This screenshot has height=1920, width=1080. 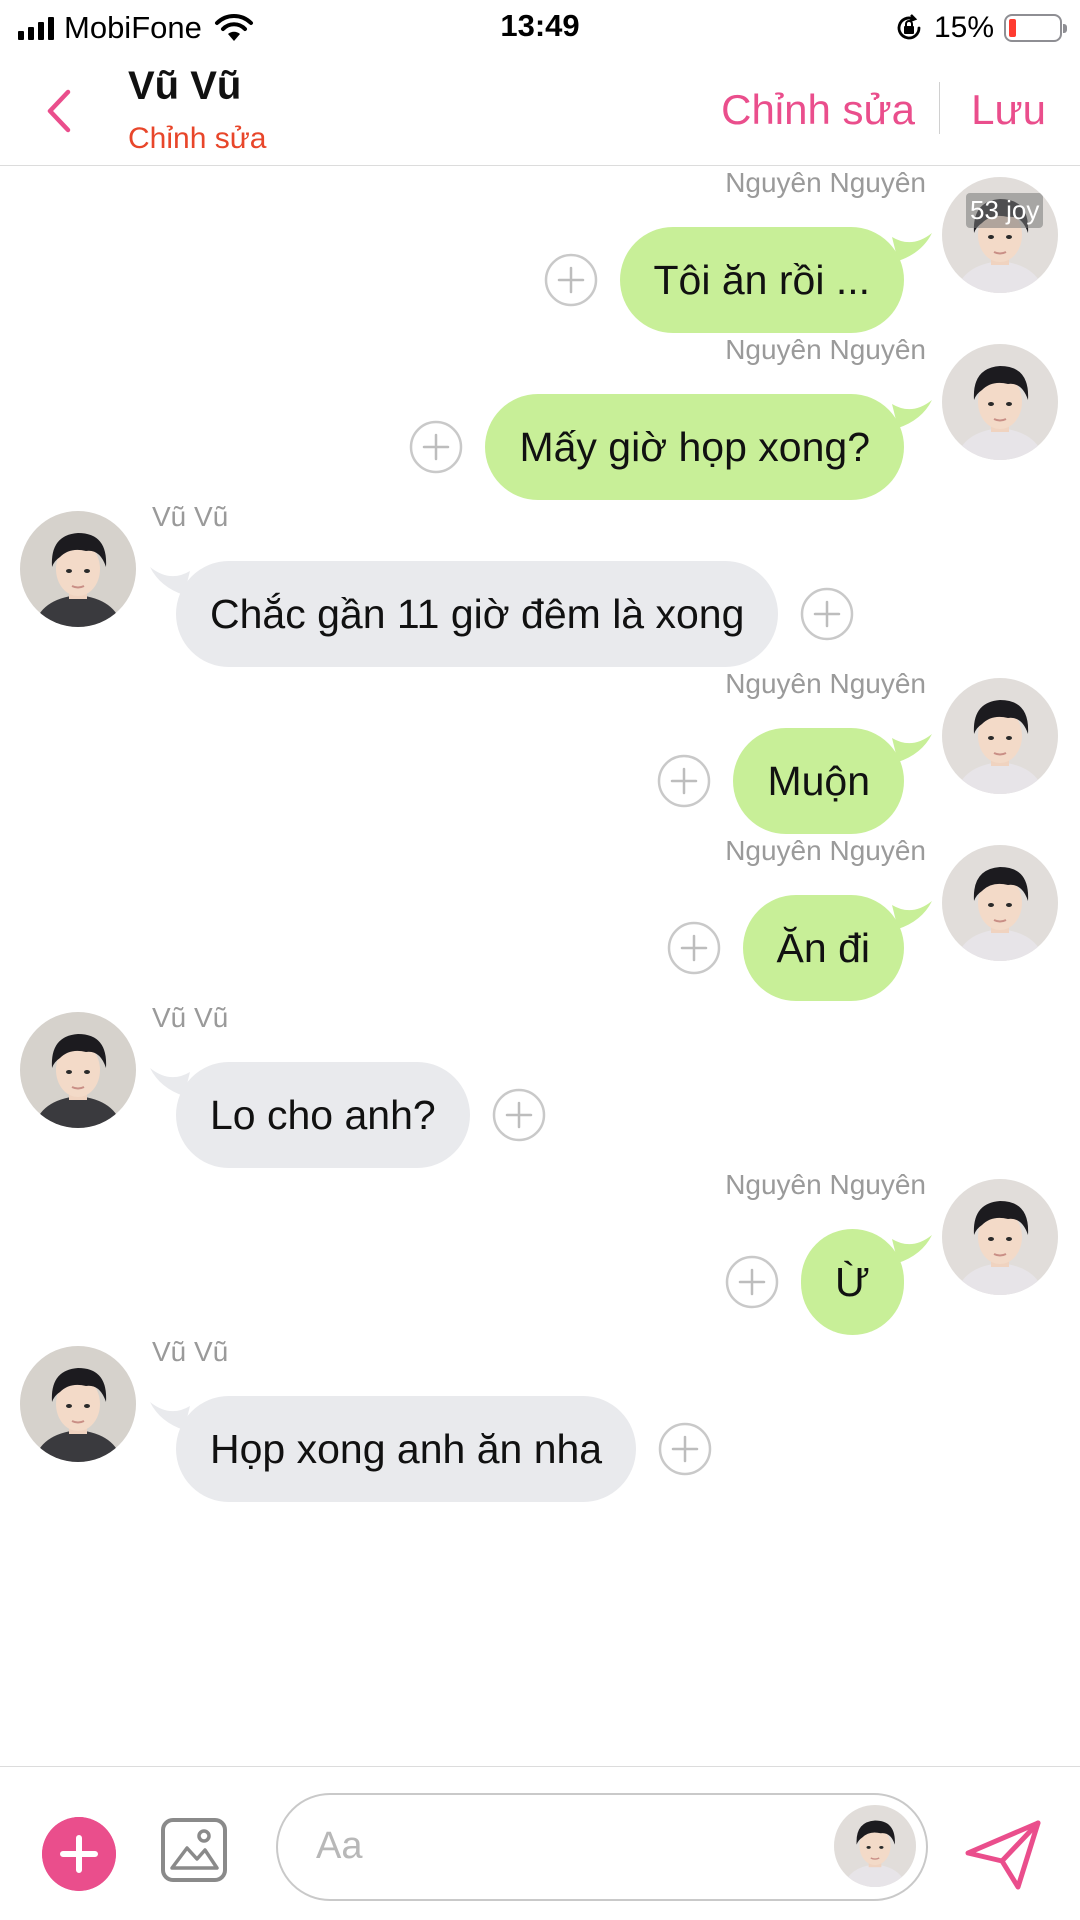 I want to click on edit-button: Chỉnh sửa, so click(x=818, y=110).